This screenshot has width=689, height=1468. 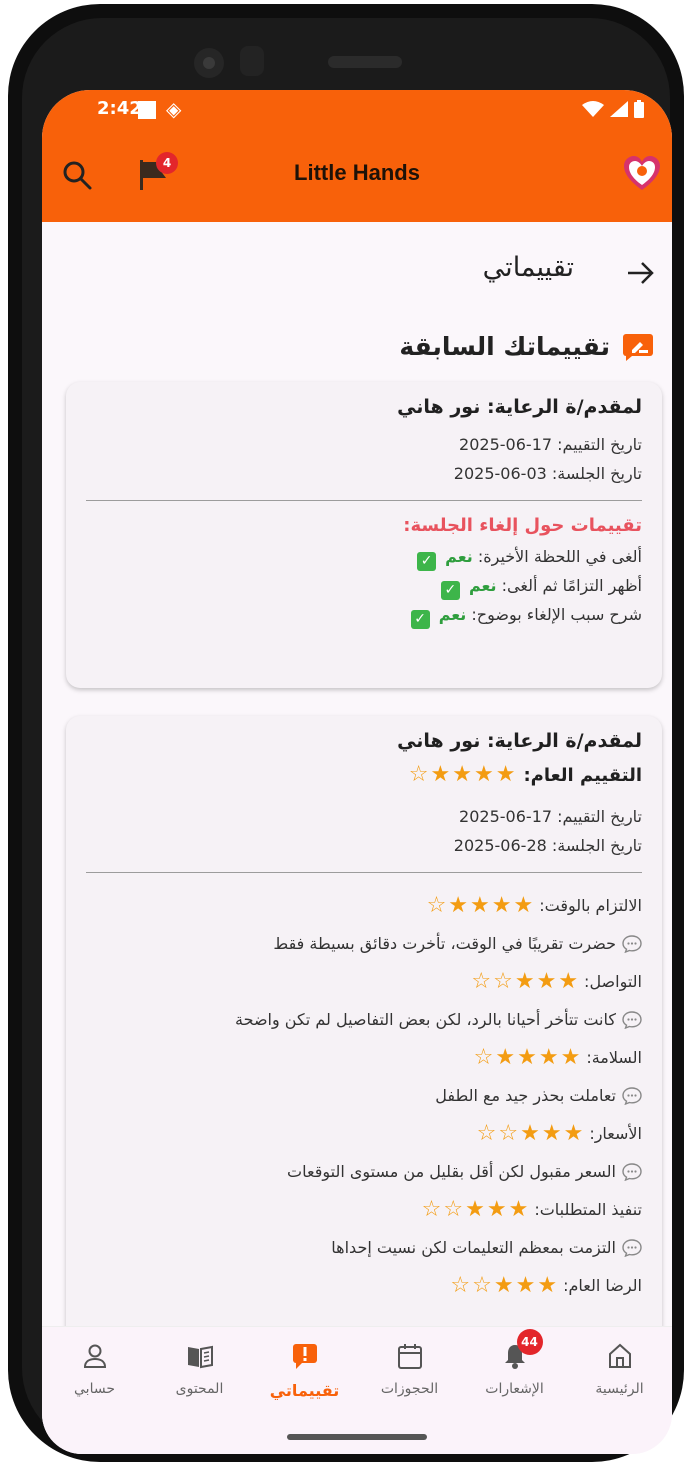 What do you see at coordinates (593, 109) in the screenshot?
I see `wifi-icon` at bounding box center [593, 109].